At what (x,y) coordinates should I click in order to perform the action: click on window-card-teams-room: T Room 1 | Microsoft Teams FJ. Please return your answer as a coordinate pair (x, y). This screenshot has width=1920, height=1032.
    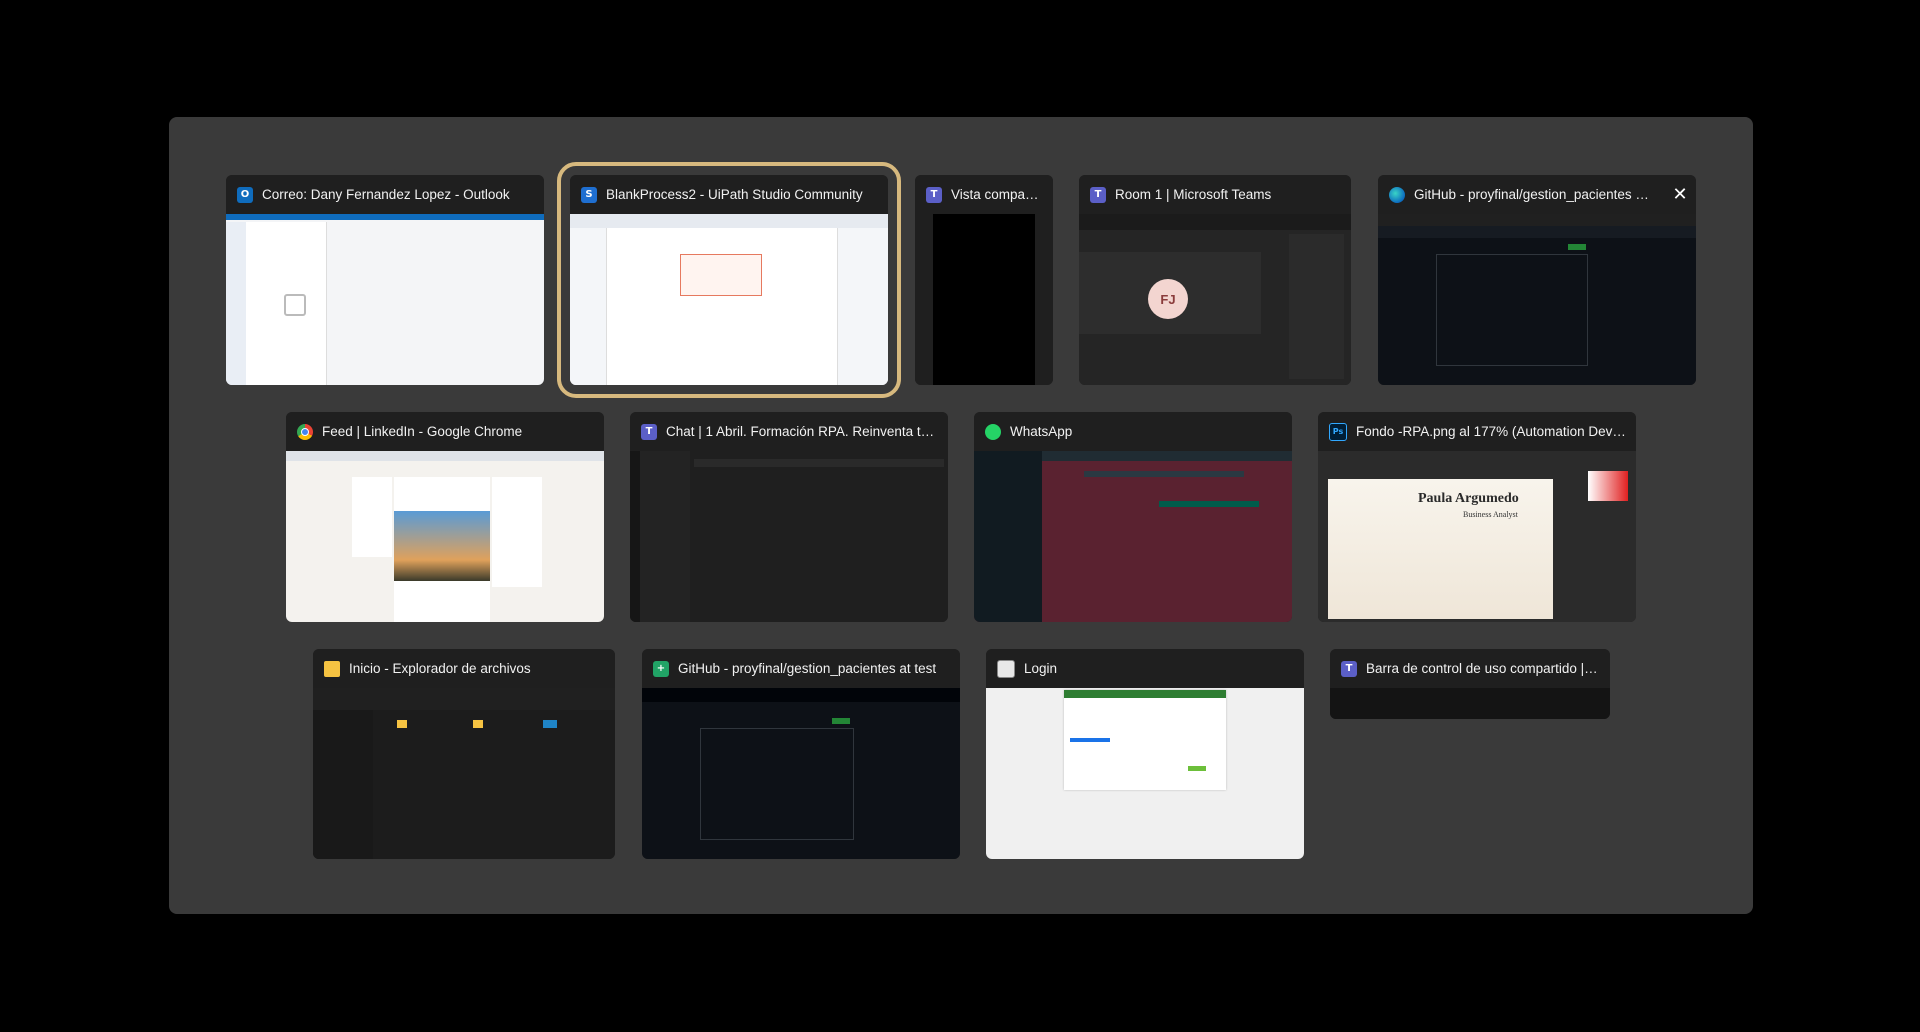
    Looking at the image, I should click on (1215, 280).